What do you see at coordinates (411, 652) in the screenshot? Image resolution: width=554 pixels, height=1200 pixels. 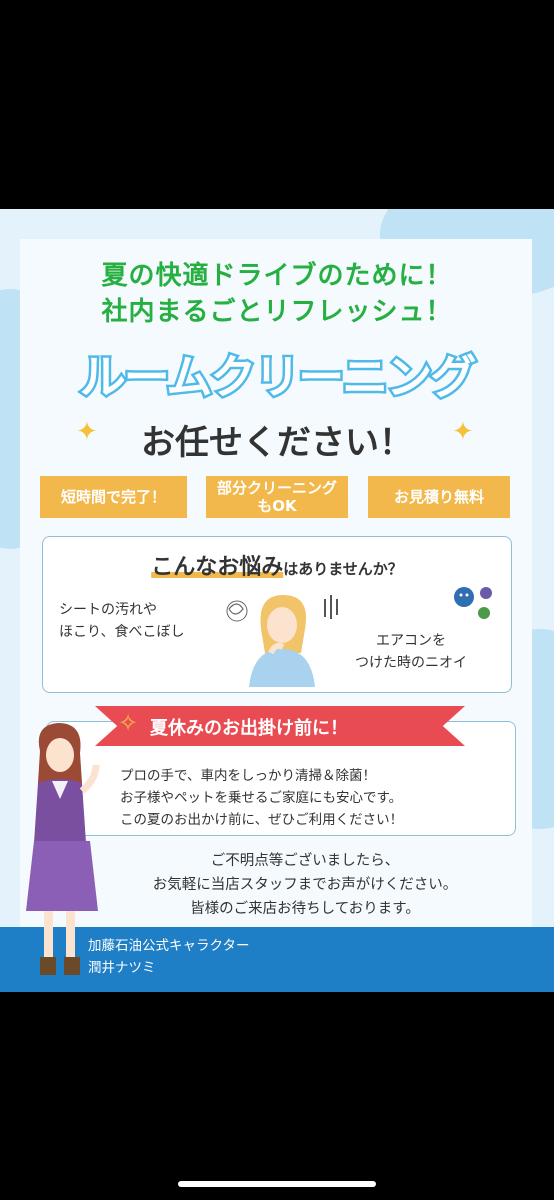 I see `aircon-smell-note: エアコンを つけた時のニオイ` at bounding box center [411, 652].